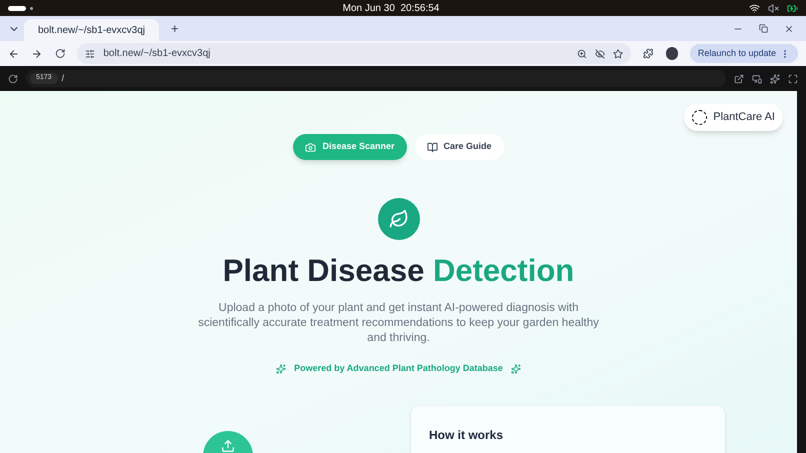 This screenshot has width=806, height=453. I want to click on reload-icon, so click(60, 53).